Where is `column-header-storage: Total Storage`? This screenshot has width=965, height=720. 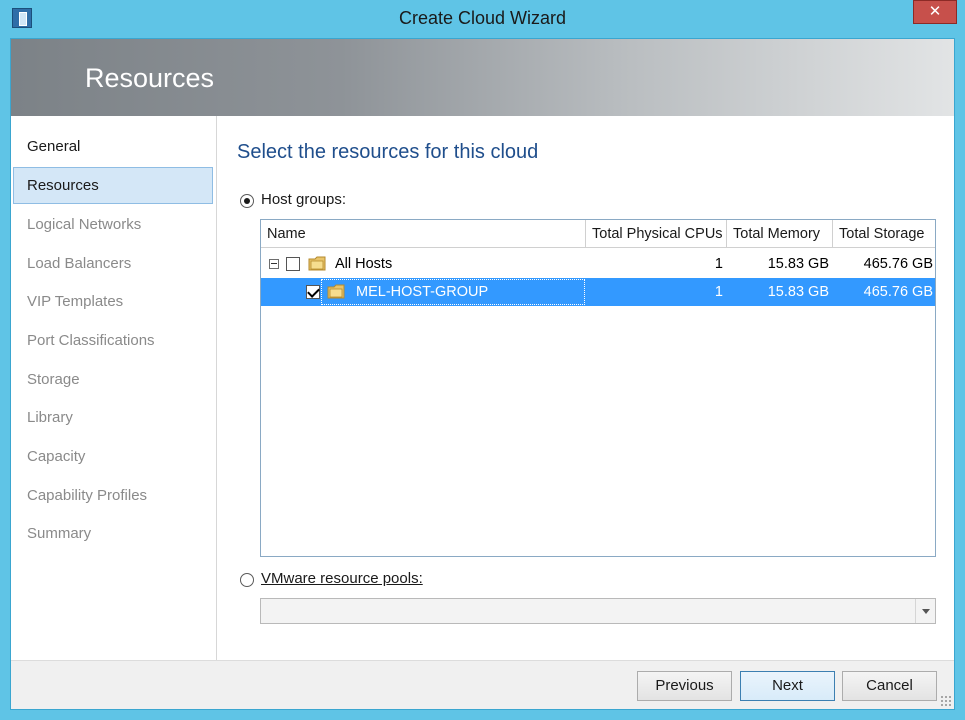 column-header-storage: Total Storage is located at coordinates (884, 234).